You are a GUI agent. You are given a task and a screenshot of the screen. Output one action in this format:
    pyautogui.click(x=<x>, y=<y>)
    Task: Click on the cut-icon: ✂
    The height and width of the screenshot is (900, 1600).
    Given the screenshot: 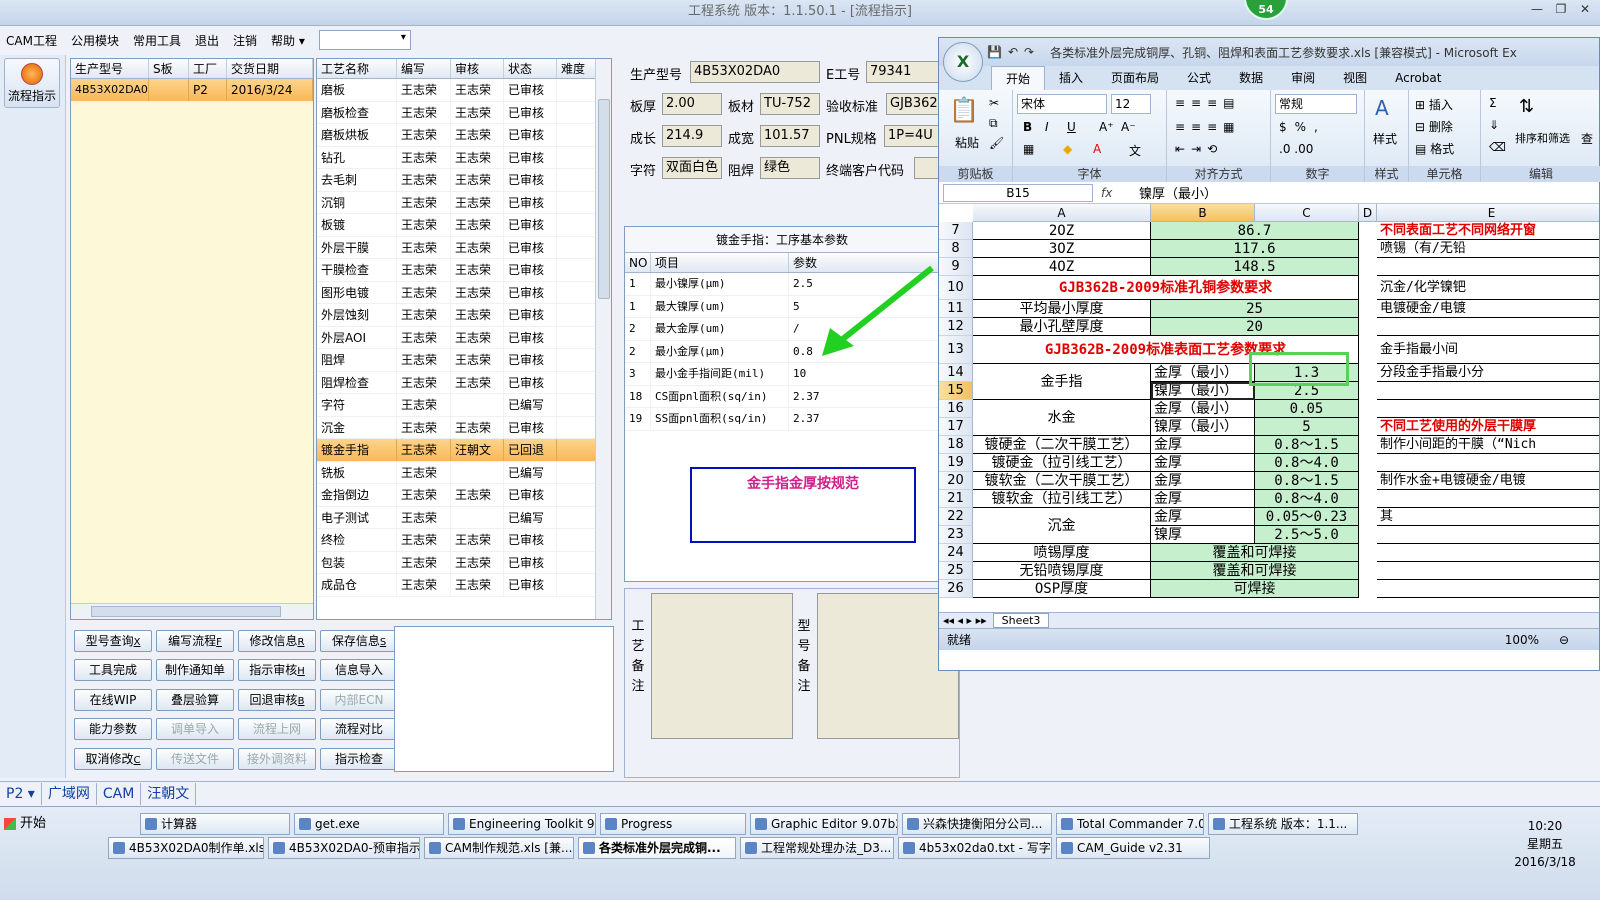 What is the action you would take?
    pyautogui.click(x=994, y=103)
    